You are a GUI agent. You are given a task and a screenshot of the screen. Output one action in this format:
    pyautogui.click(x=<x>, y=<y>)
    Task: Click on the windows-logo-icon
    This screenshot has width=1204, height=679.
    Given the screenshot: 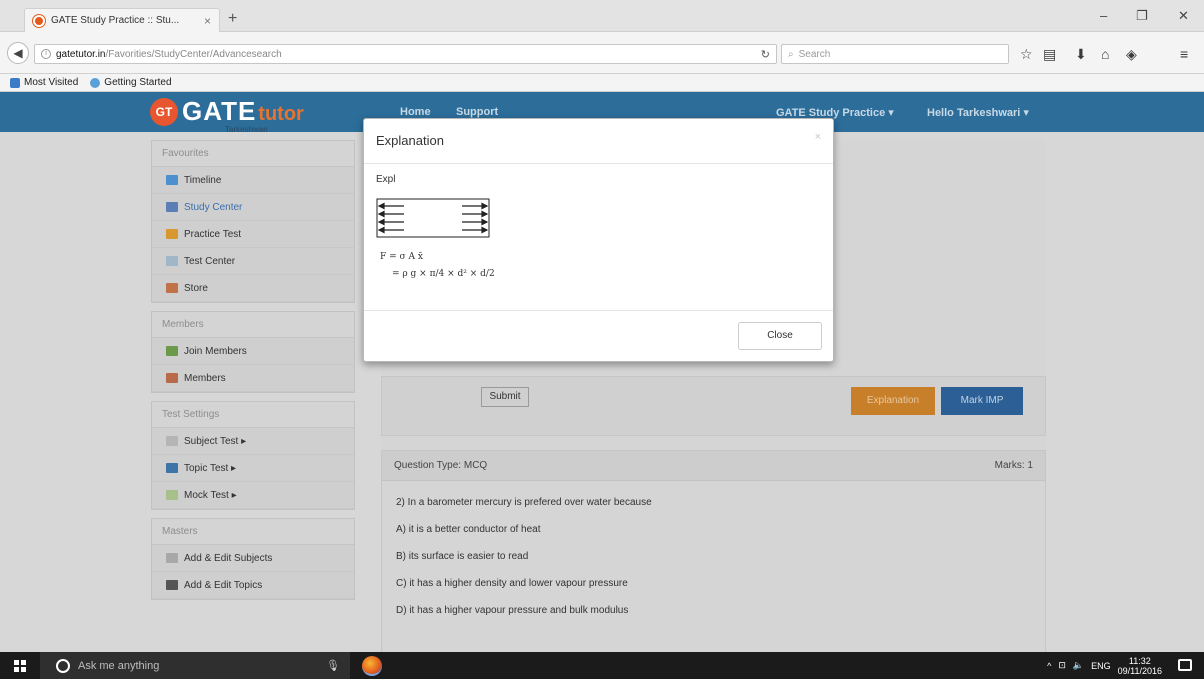 What is the action you would take?
    pyautogui.click(x=20, y=665)
    